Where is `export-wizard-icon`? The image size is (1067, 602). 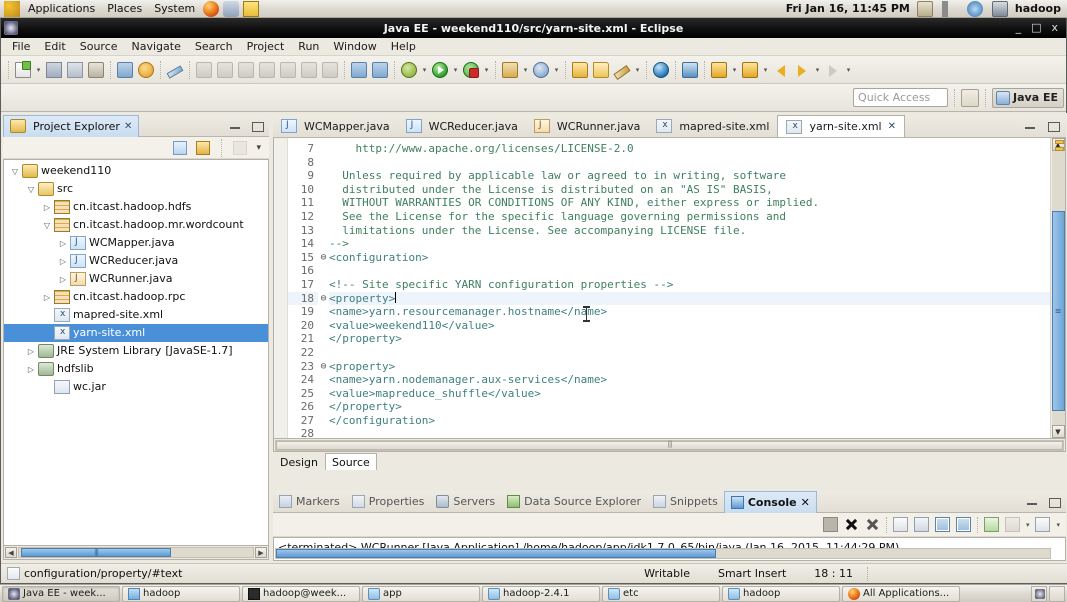 export-wizard-icon is located at coordinates (690, 70).